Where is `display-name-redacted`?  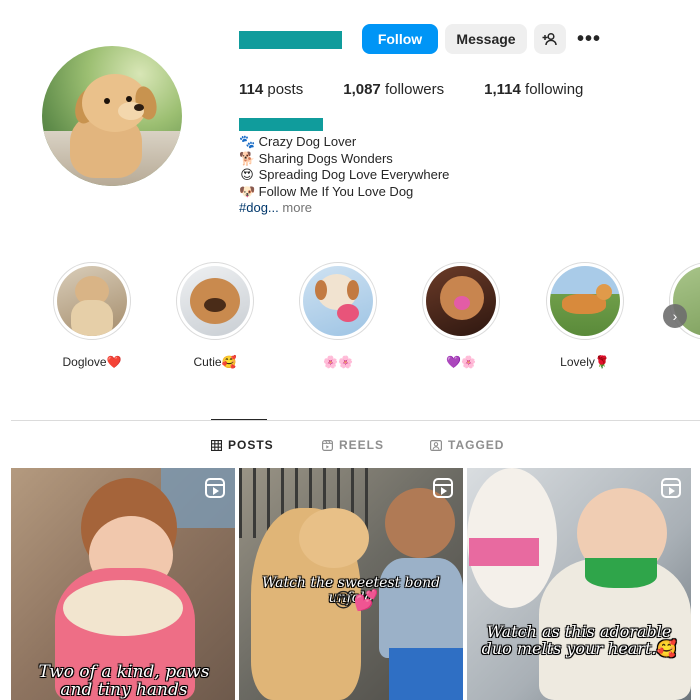
display-name-redacted is located at coordinates (281, 124).